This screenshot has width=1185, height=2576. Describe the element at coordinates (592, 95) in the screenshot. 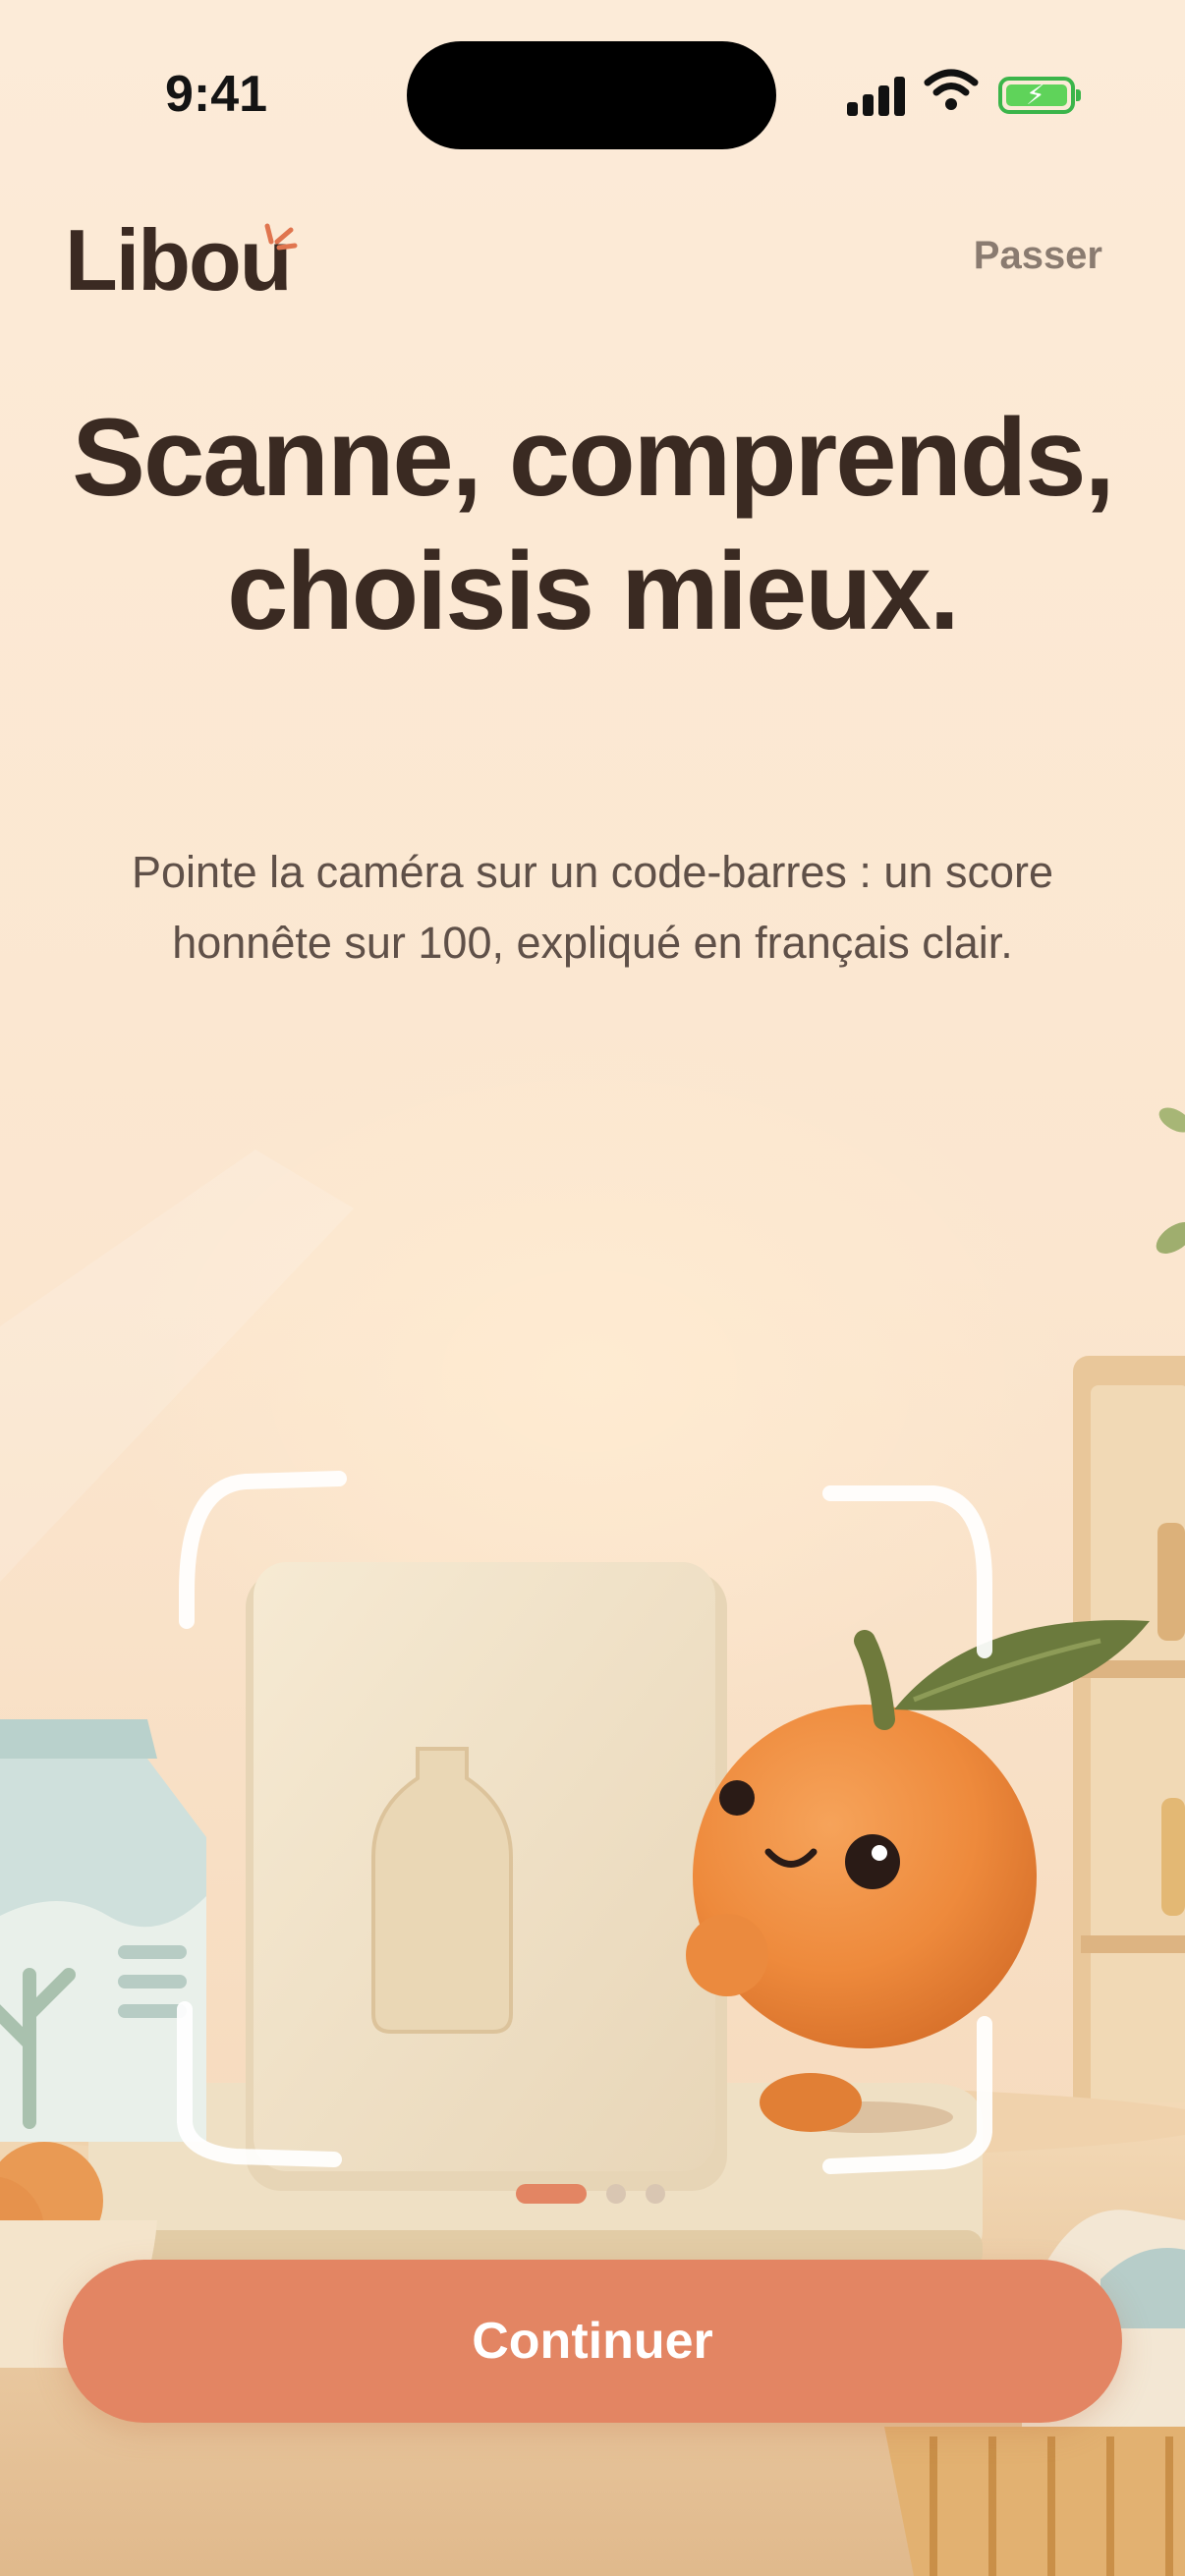

I see `dynamic-island` at that location.